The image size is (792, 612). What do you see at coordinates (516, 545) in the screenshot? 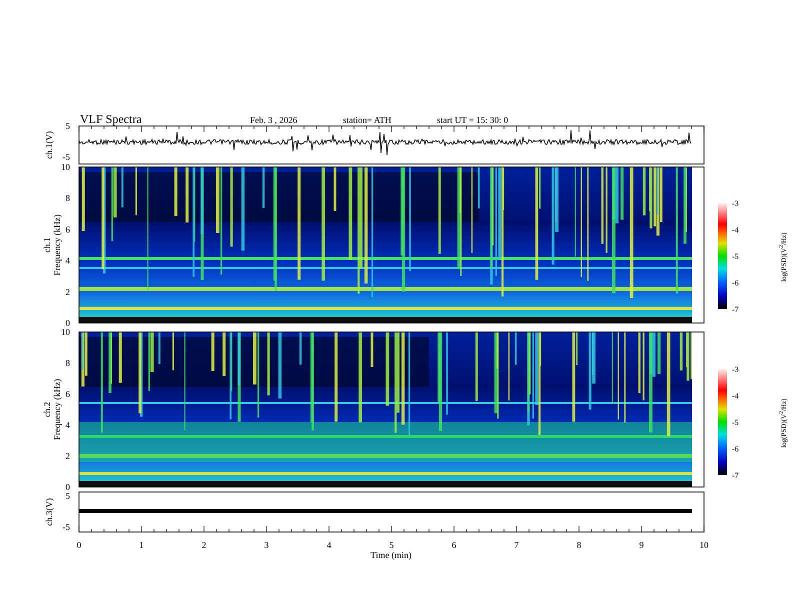
I see `axis-tick-label: 7` at bounding box center [516, 545].